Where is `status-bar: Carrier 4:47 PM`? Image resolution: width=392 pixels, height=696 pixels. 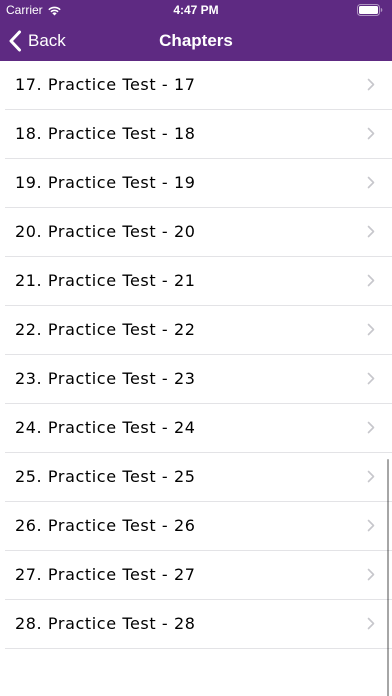
status-bar: Carrier 4:47 PM is located at coordinates (196, 10).